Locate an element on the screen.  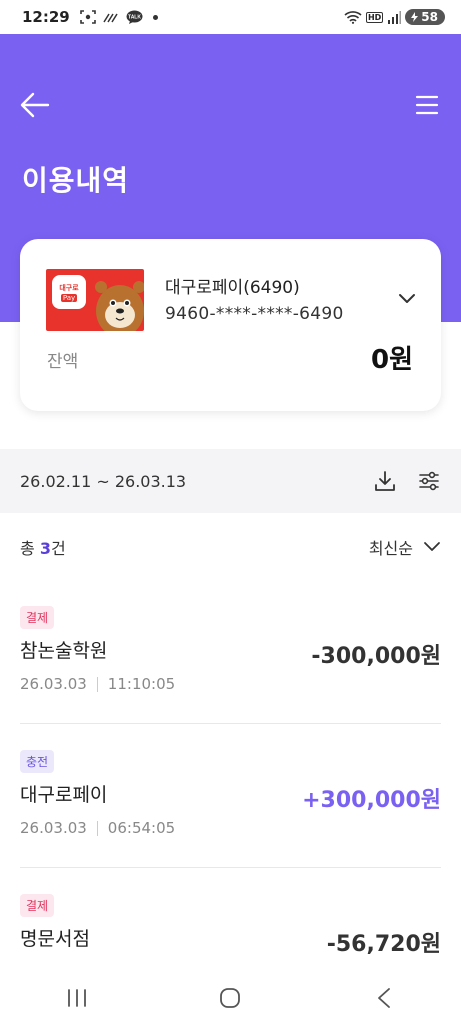
sort-dropdown: 최신순 is located at coordinates (405, 547).